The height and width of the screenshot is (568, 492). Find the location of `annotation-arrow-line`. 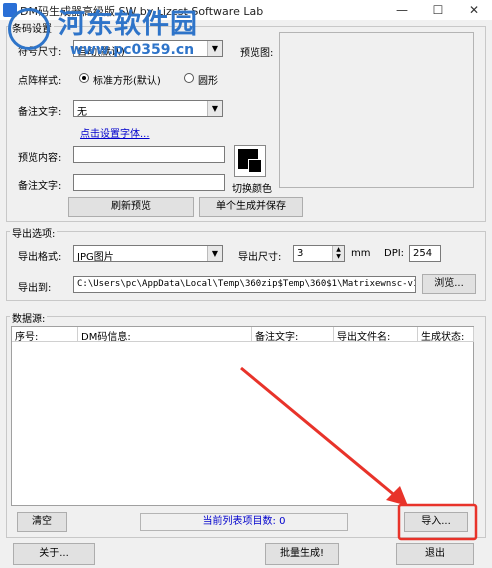

annotation-arrow-line is located at coordinates (319, 433).